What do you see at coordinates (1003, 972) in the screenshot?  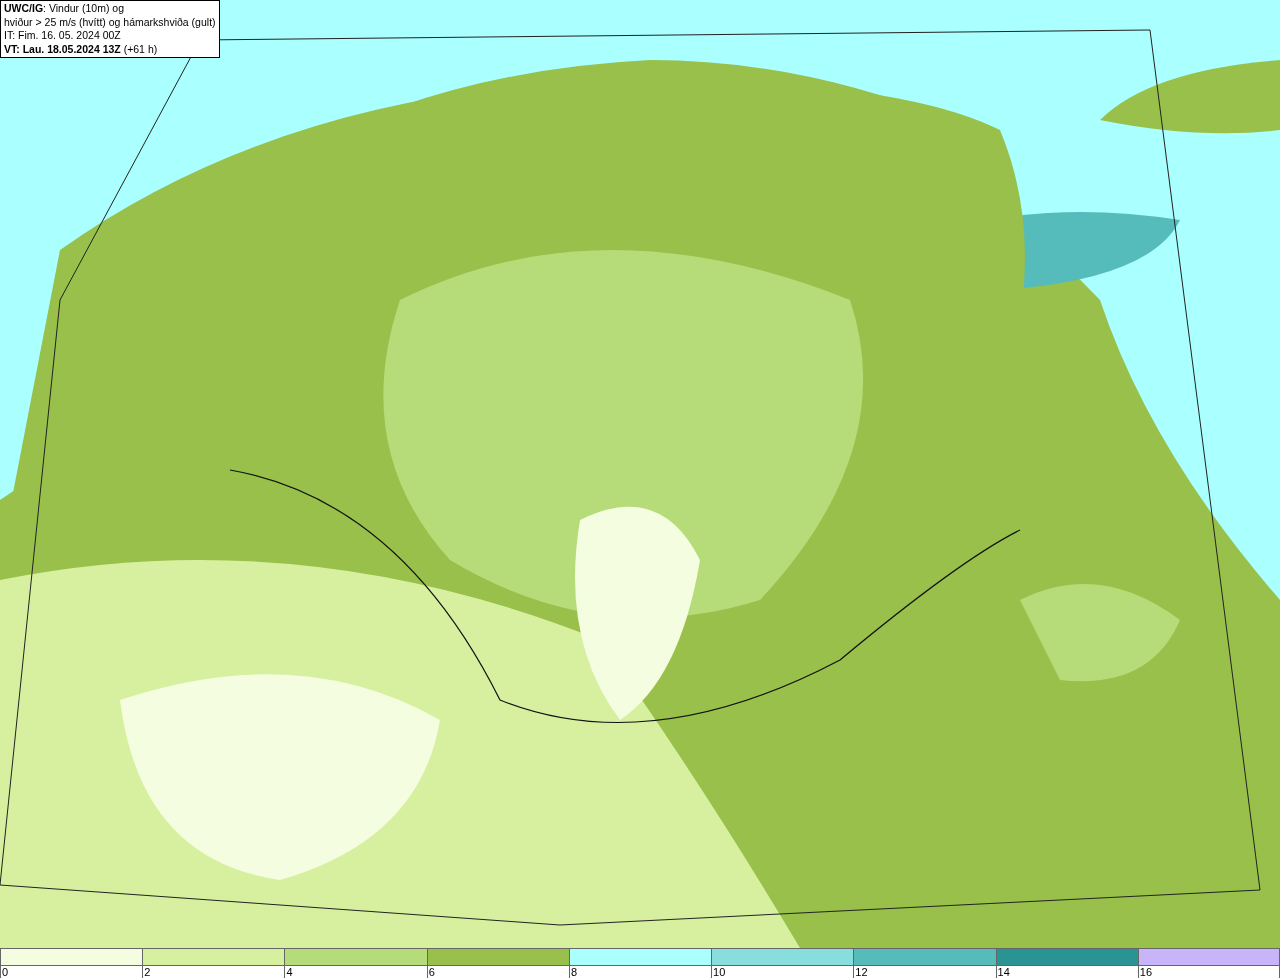 I see `legend-tick-label: 14` at bounding box center [1003, 972].